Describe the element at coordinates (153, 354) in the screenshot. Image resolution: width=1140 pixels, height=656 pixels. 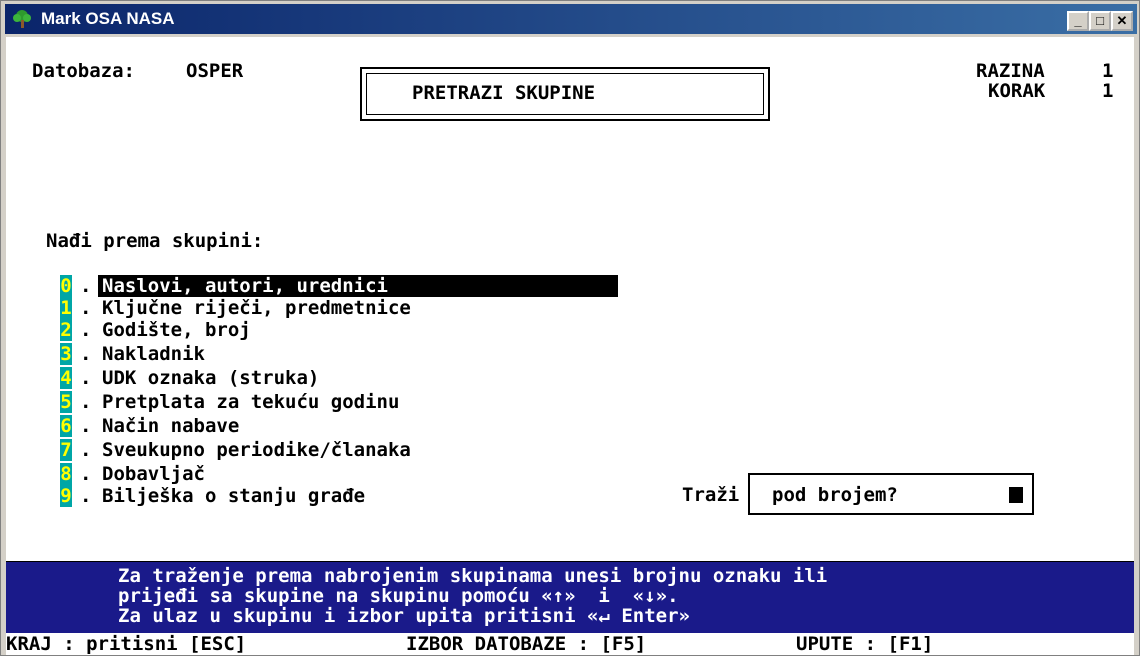
I see `menu-item-label: Nakladnik` at that location.